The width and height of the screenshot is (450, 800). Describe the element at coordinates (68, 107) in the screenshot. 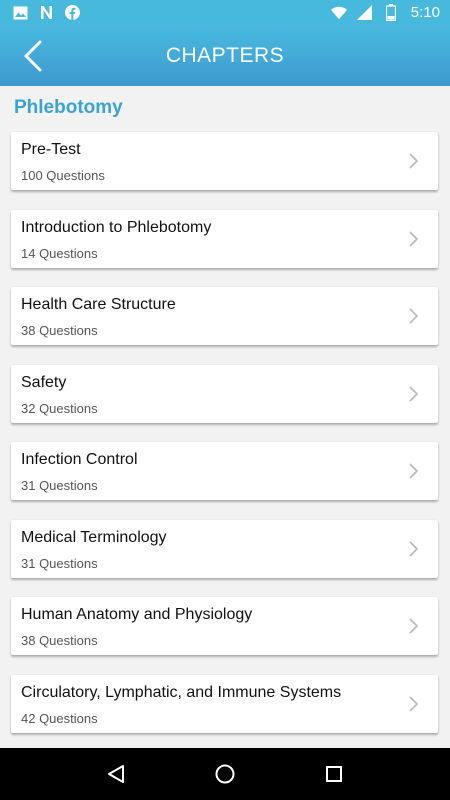

I see `section-title: Phlebotomy` at that location.